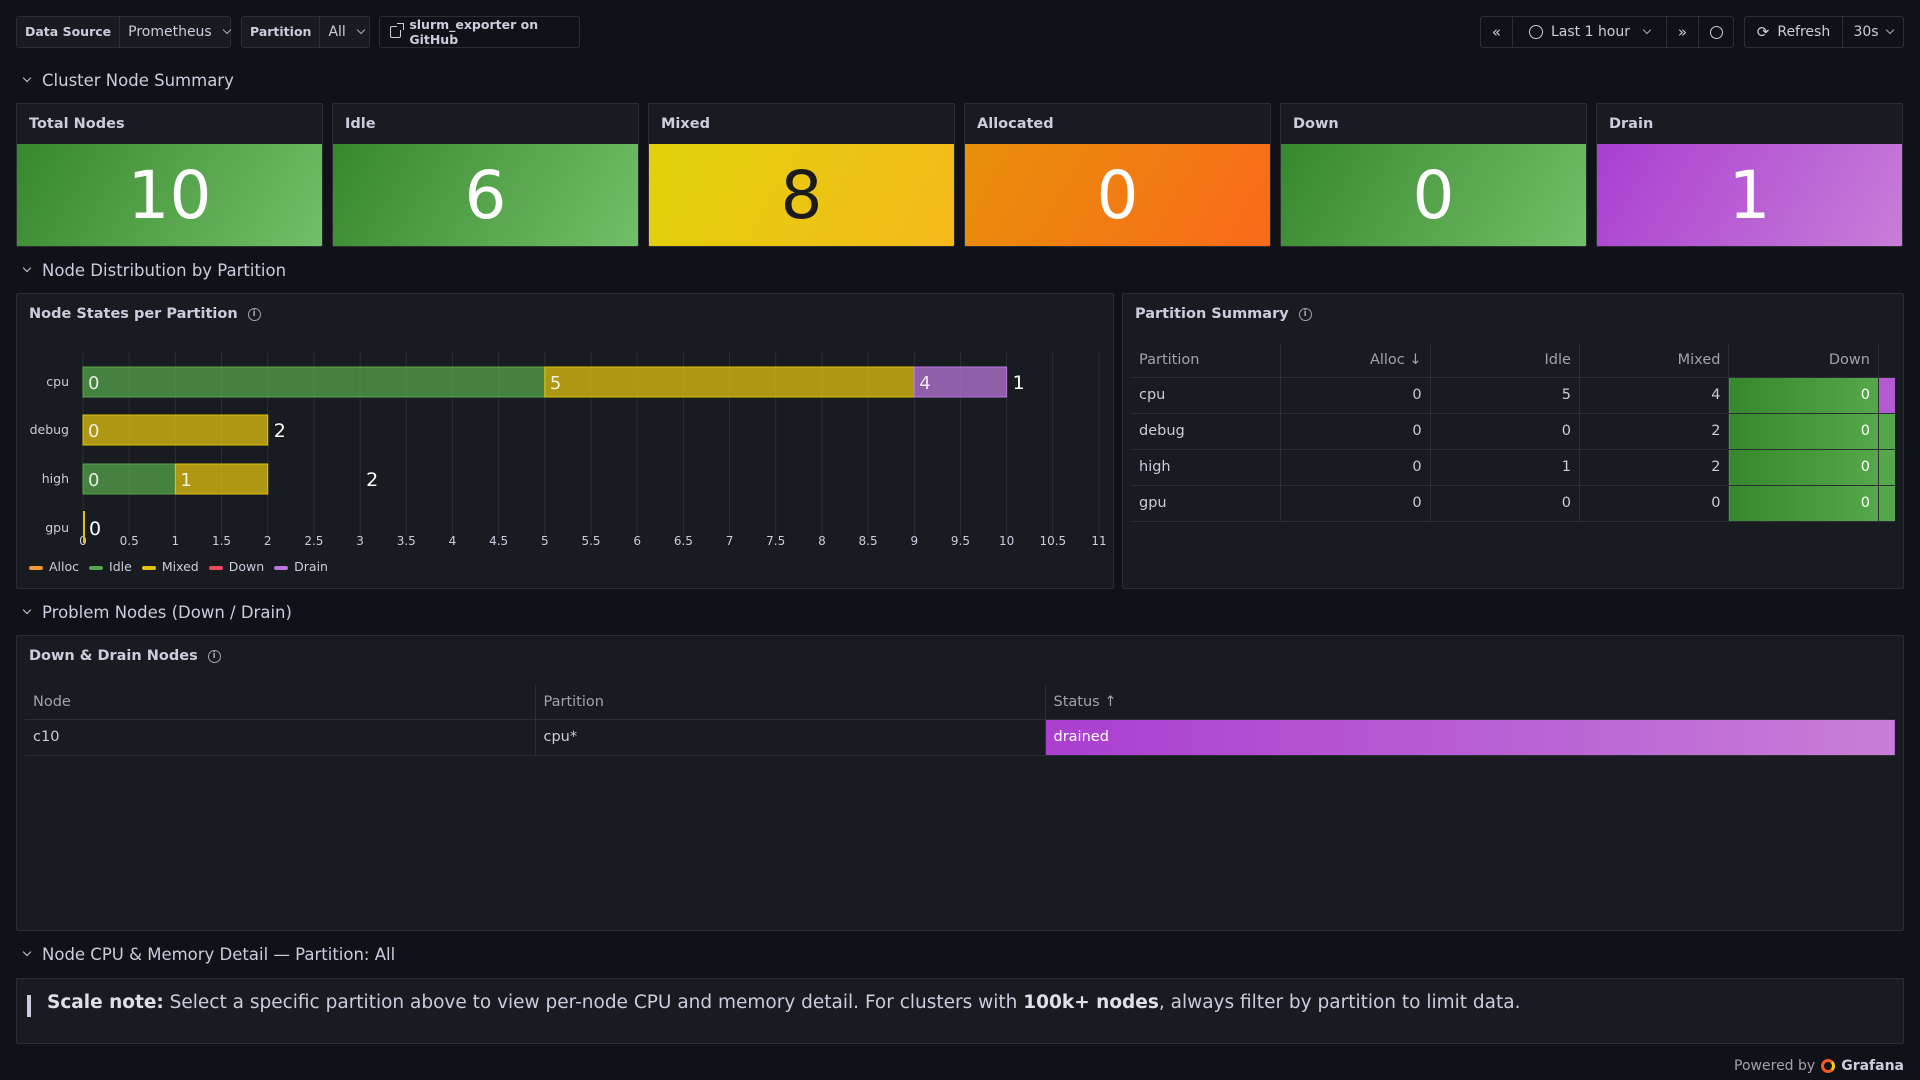 The width and height of the screenshot is (1920, 1080). Describe the element at coordinates (1872, 1066) in the screenshot. I see `grafana-brand: Grafana` at that location.